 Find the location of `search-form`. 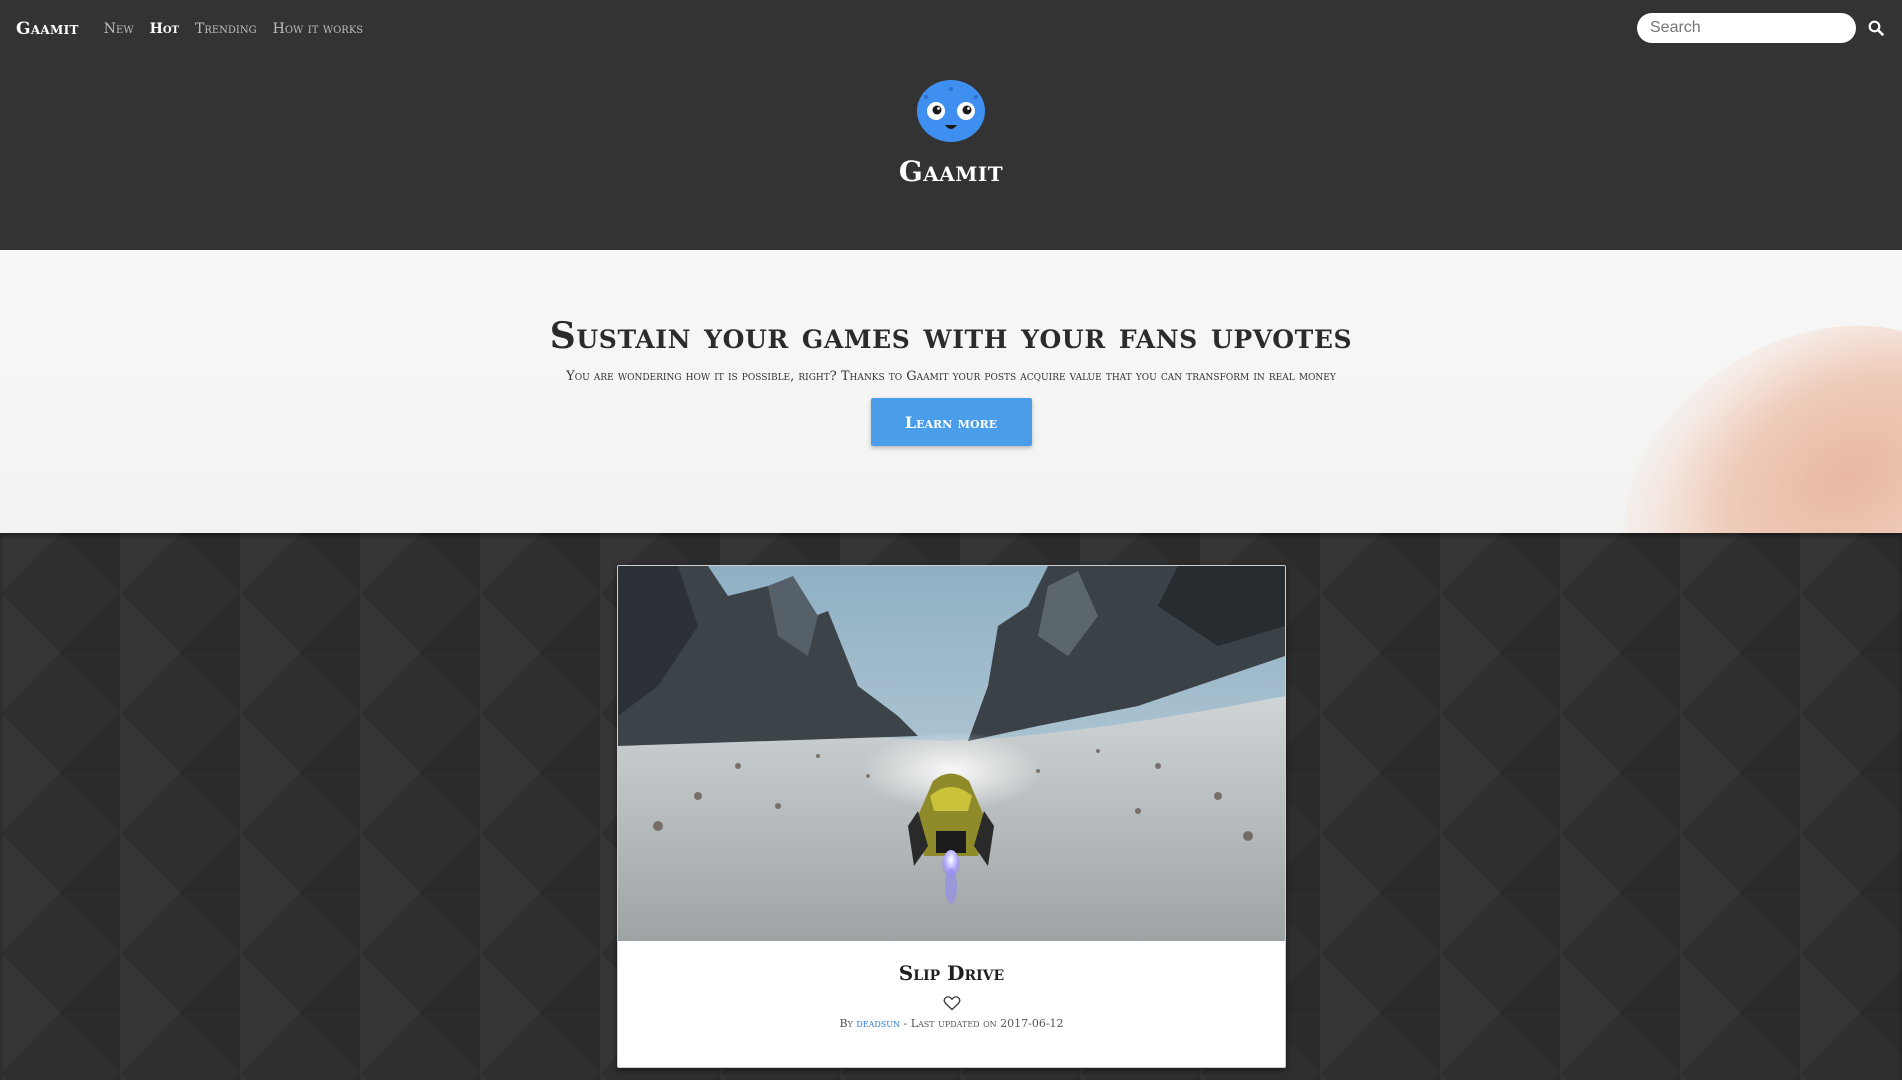

search-form is located at coordinates (1761, 28).